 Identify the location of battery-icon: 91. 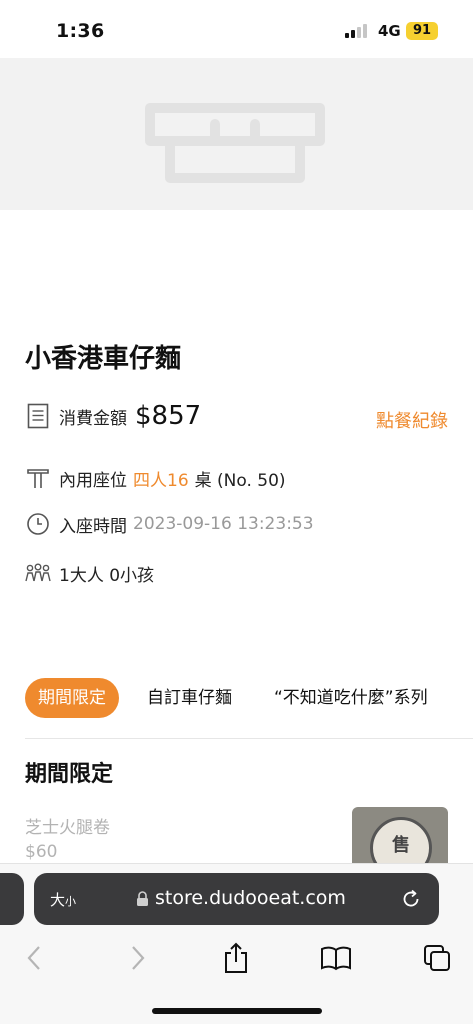
(422, 31).